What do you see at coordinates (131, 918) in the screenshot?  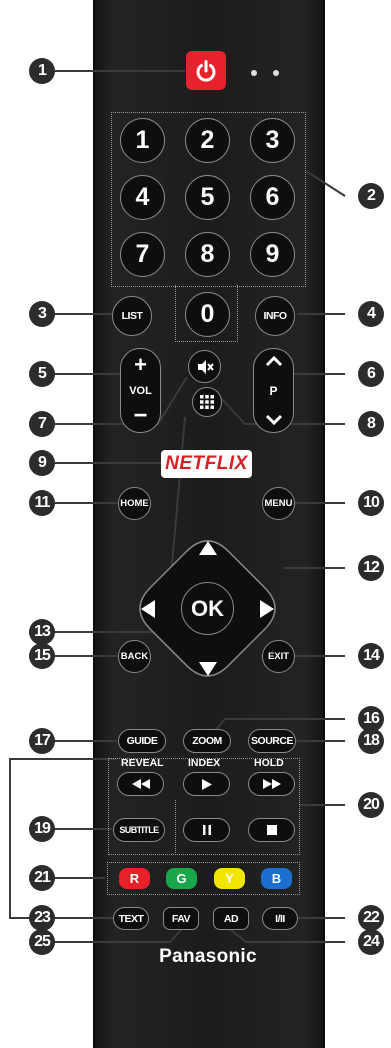 I see `text-button: TEXT` at bounding box center [131, 918].